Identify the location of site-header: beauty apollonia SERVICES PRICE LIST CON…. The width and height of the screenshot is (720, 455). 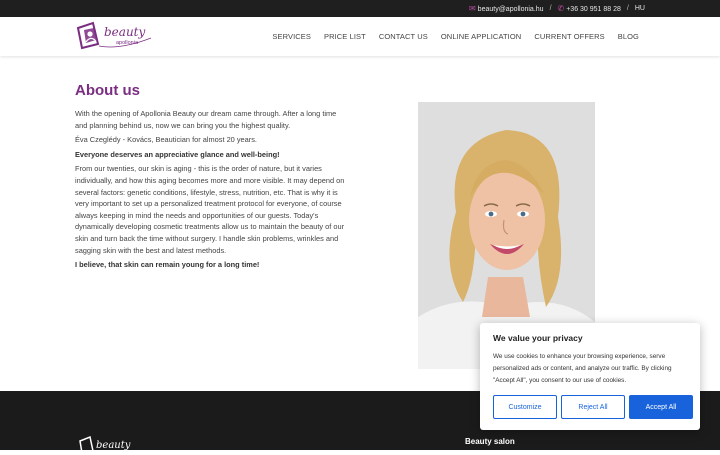
(360, 36).